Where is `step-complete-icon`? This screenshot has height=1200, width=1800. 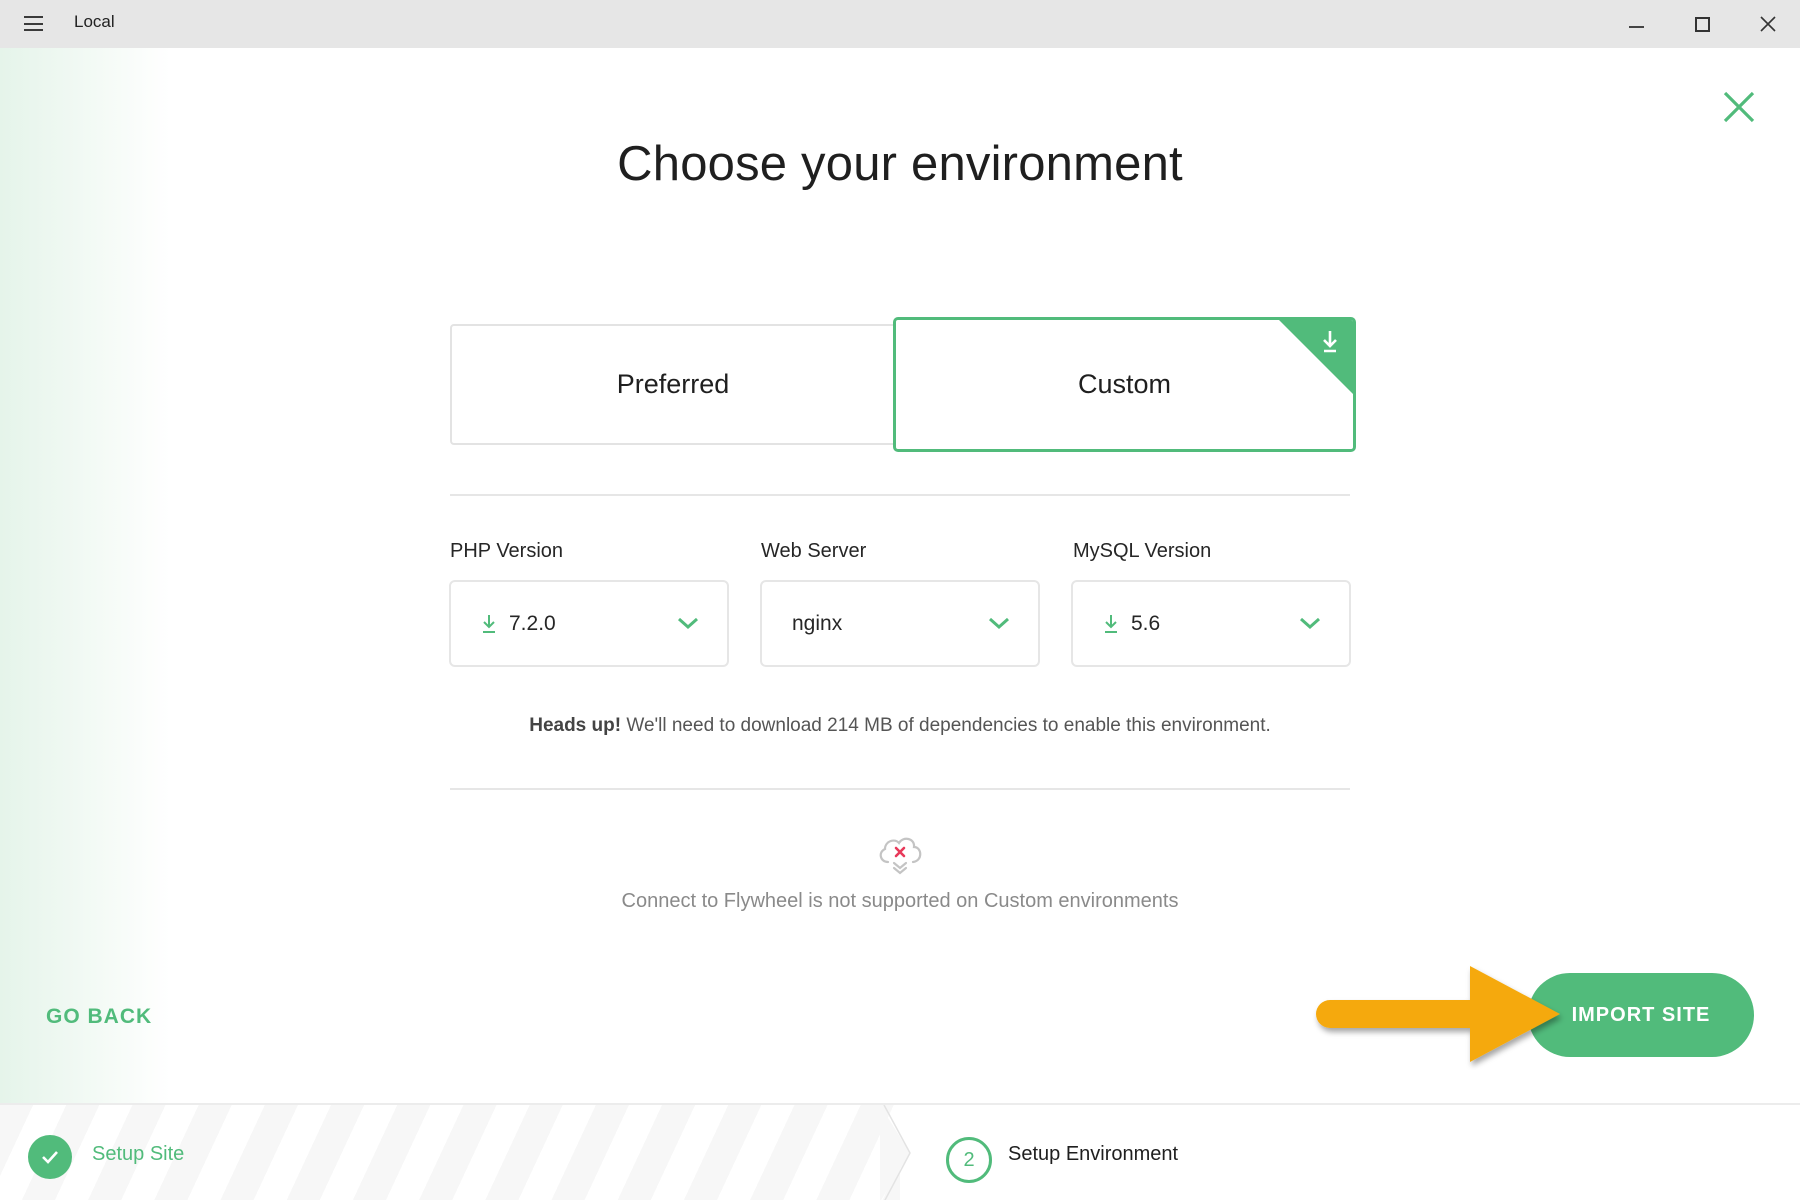 step-complete-icon is located at coordinates (50, 1157).